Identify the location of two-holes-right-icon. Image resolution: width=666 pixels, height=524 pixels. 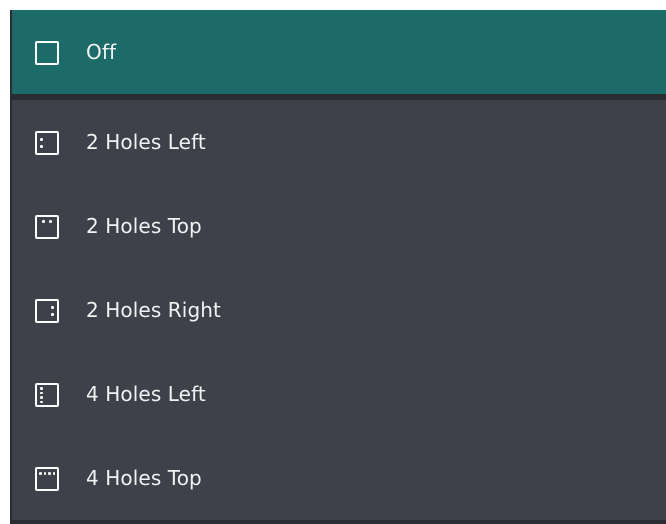
(47, 311).